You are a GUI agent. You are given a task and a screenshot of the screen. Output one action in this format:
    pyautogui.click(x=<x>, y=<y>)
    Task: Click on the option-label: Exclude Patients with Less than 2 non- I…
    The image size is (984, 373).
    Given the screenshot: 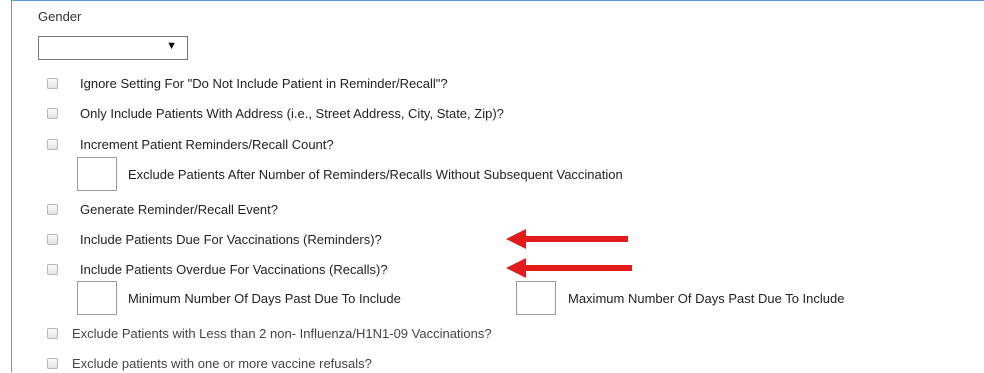 What is the action you would take?
    pyautogui.click(x=282, y=333)
    